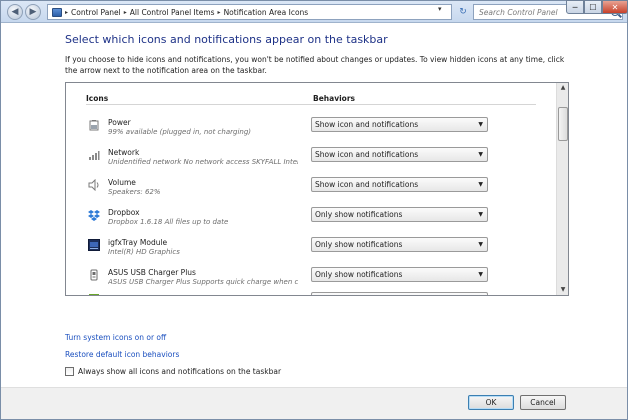  I want to click on always-show-checkbox, so click(69, 371).